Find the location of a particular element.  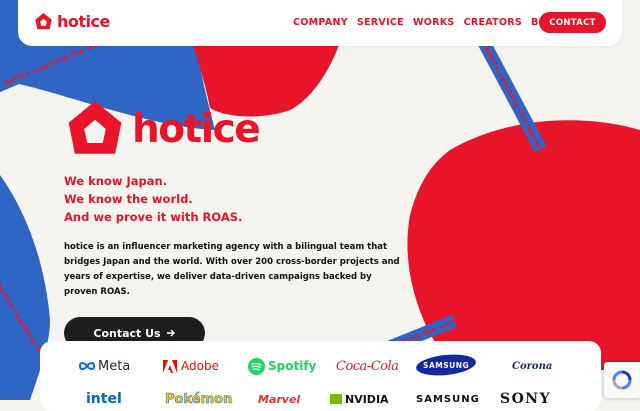

tagline-line: We know the world. is located at coordinates (128, 199).